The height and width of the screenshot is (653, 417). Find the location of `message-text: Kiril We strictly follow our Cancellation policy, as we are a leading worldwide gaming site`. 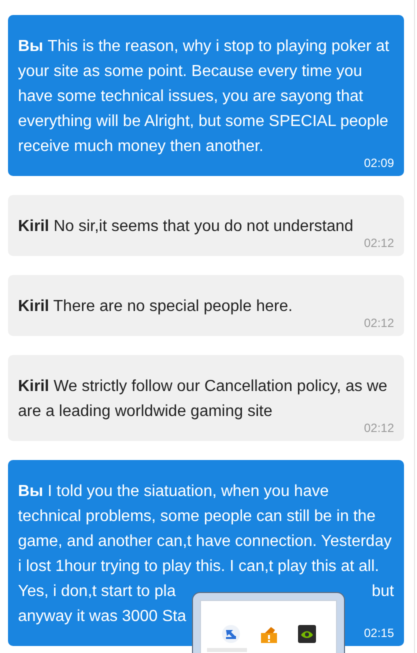

message-text: Kiril We strictly follow our Cancellation policy, as we are a leading worldwide gaming site is located at coordinates (203, 399).